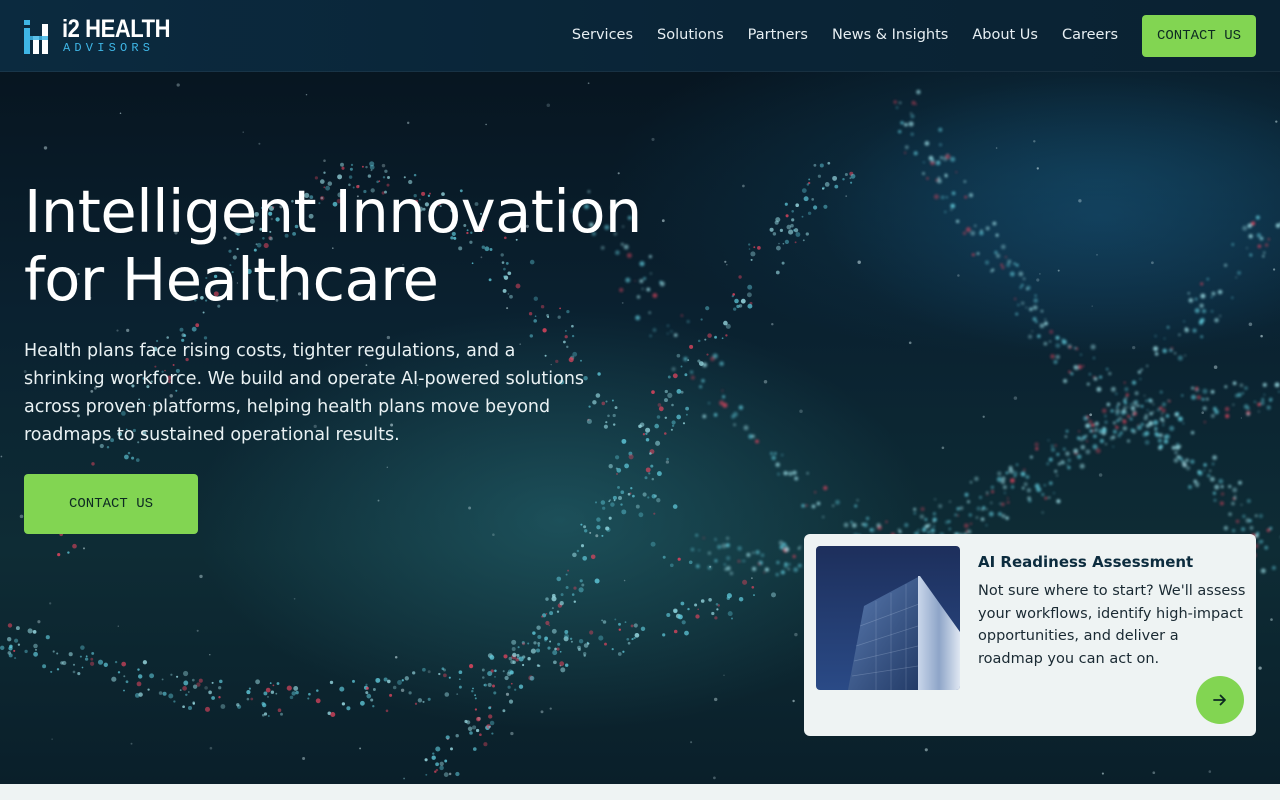 The image size is (1280, 800). I want to click on card-arrow-button, so click(1220, 700).